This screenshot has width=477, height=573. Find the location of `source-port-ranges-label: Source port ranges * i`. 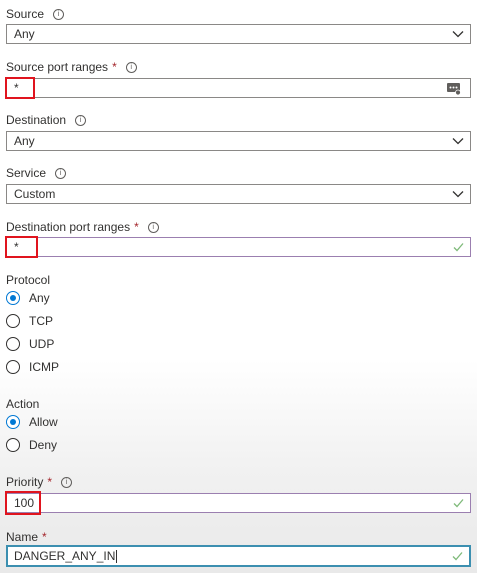

source-port-ranges-label: Source port ranges * i is located at coordinates (71, 67).